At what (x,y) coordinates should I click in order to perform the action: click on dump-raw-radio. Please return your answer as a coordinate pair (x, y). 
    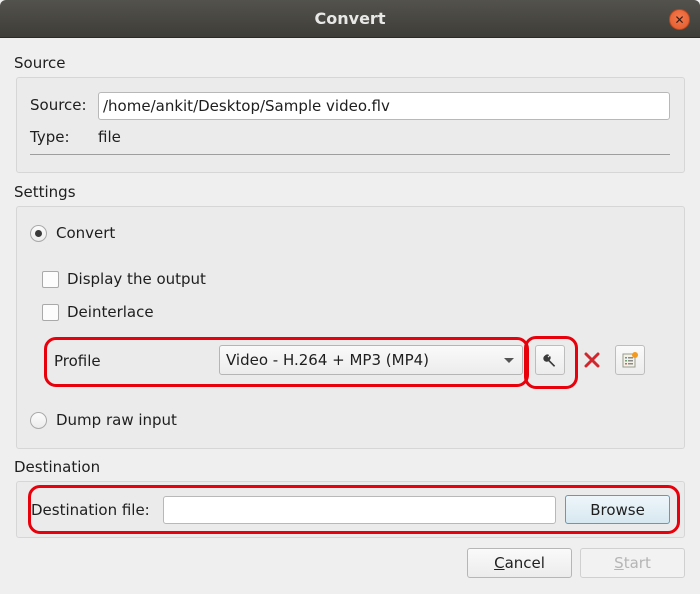
    Looking at the image, I should click on (38, 420).